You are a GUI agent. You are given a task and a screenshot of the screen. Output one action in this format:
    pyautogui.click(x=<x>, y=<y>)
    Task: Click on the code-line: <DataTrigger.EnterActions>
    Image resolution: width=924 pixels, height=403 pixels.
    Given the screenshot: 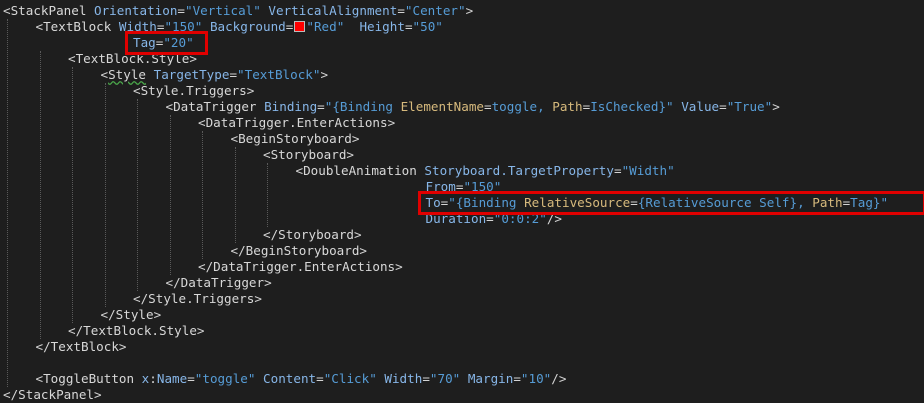 What is the action you would take?
    pyautogui.click(x=462, y=123)
    